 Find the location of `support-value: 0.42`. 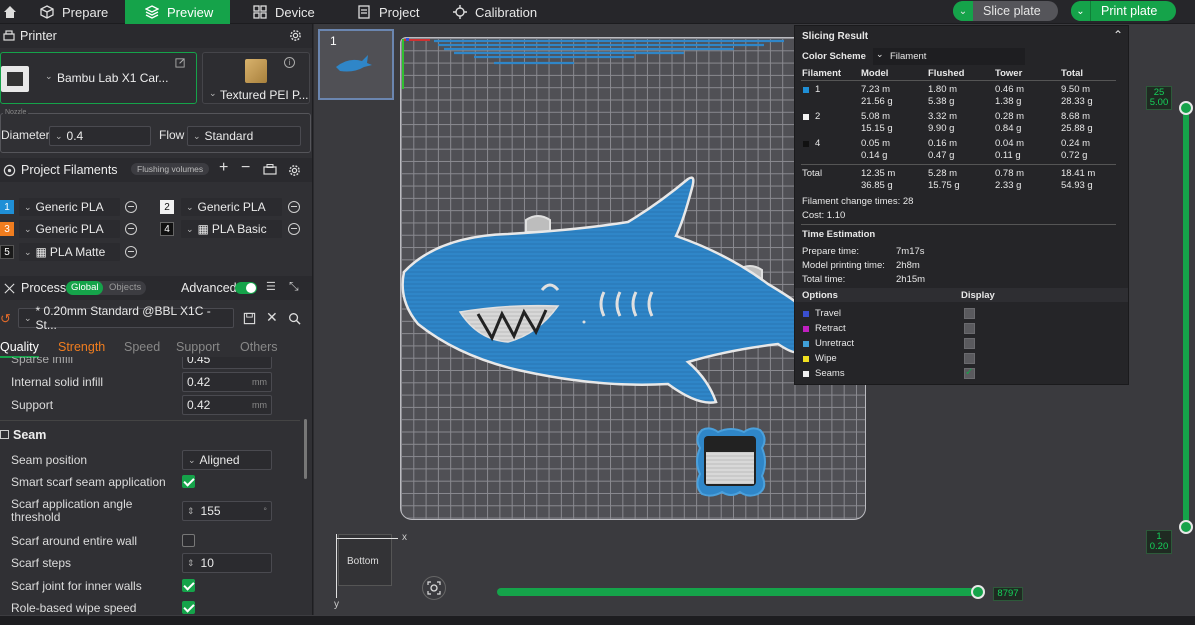

support-value: 0.42 is located at coordinates (199, 405).